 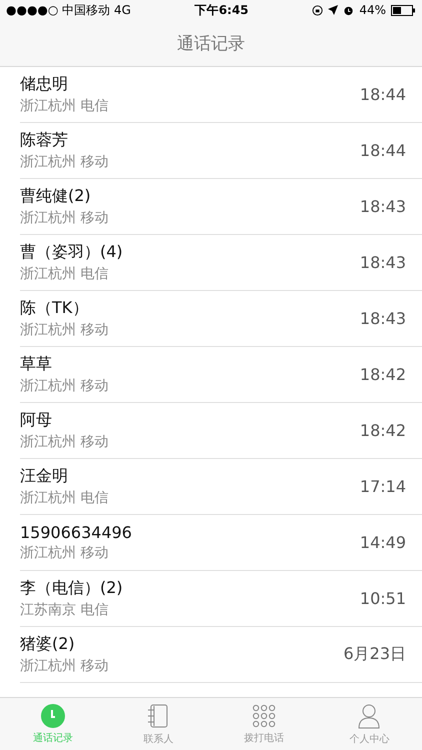 I want to click on contact-name: 储忠明, so click(x=44, y=84).